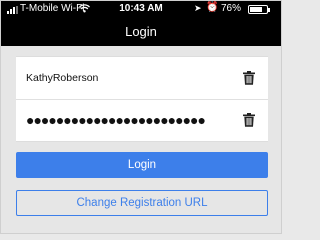 This screenshot has width=320, height=240. I want to click on change-registration-url-button: Change Registration URL, so click(142, 203).